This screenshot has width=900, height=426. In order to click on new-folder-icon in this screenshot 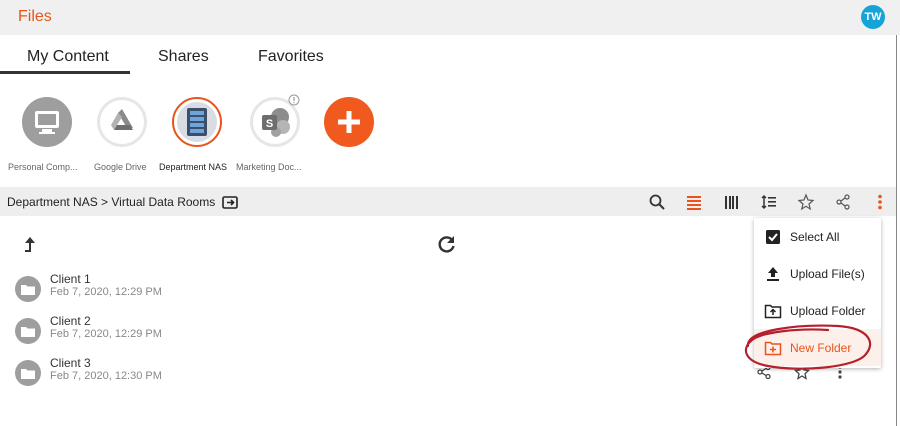, I will do `click(773, 348)`.